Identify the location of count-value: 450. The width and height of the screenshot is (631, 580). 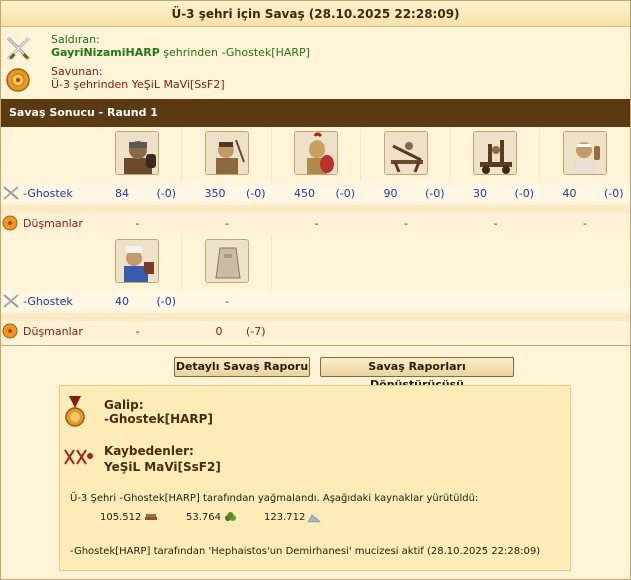
(304, 193).